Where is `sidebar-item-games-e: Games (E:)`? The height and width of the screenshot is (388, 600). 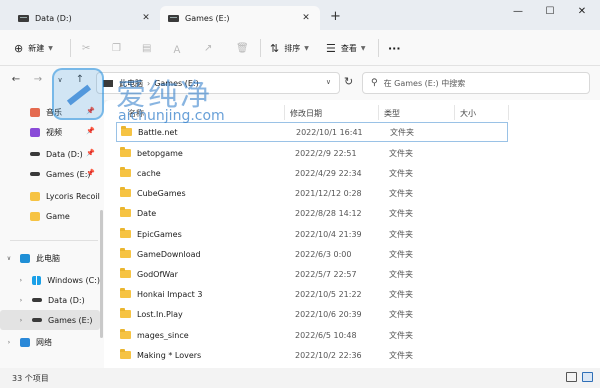
sidebar-item-games-e: Games (E:) is located at coordinates (50, 174).